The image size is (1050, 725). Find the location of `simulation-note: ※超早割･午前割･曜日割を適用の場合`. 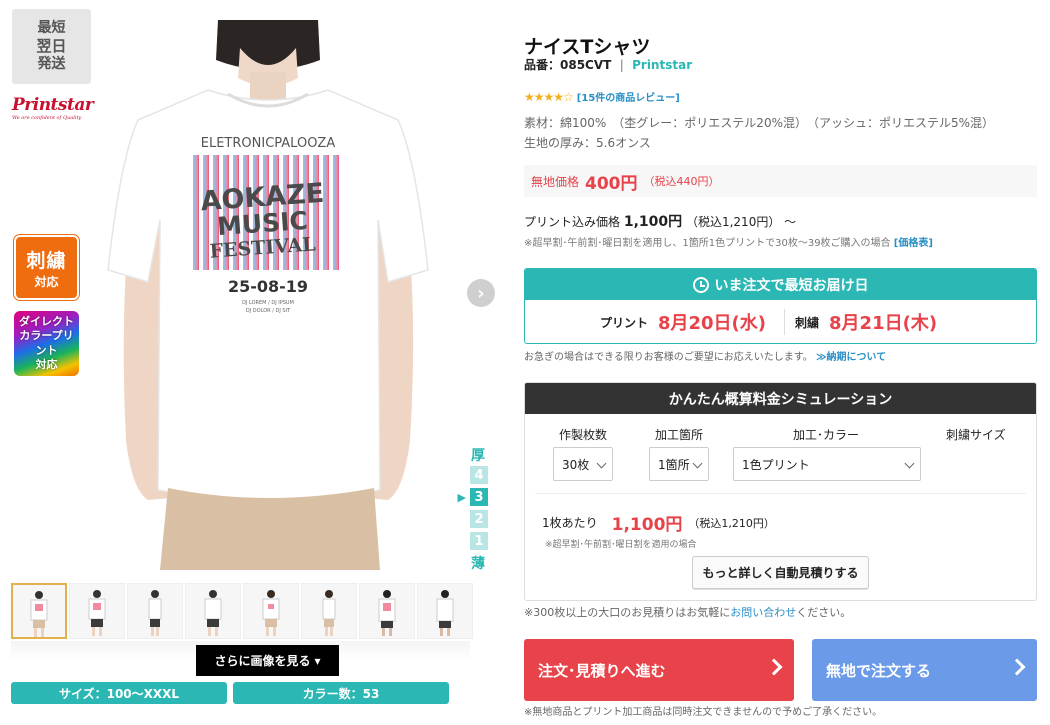

simulation-note: ※超早割･午前割･曜日割を適用の場合 is located at coordinates (621, 545).